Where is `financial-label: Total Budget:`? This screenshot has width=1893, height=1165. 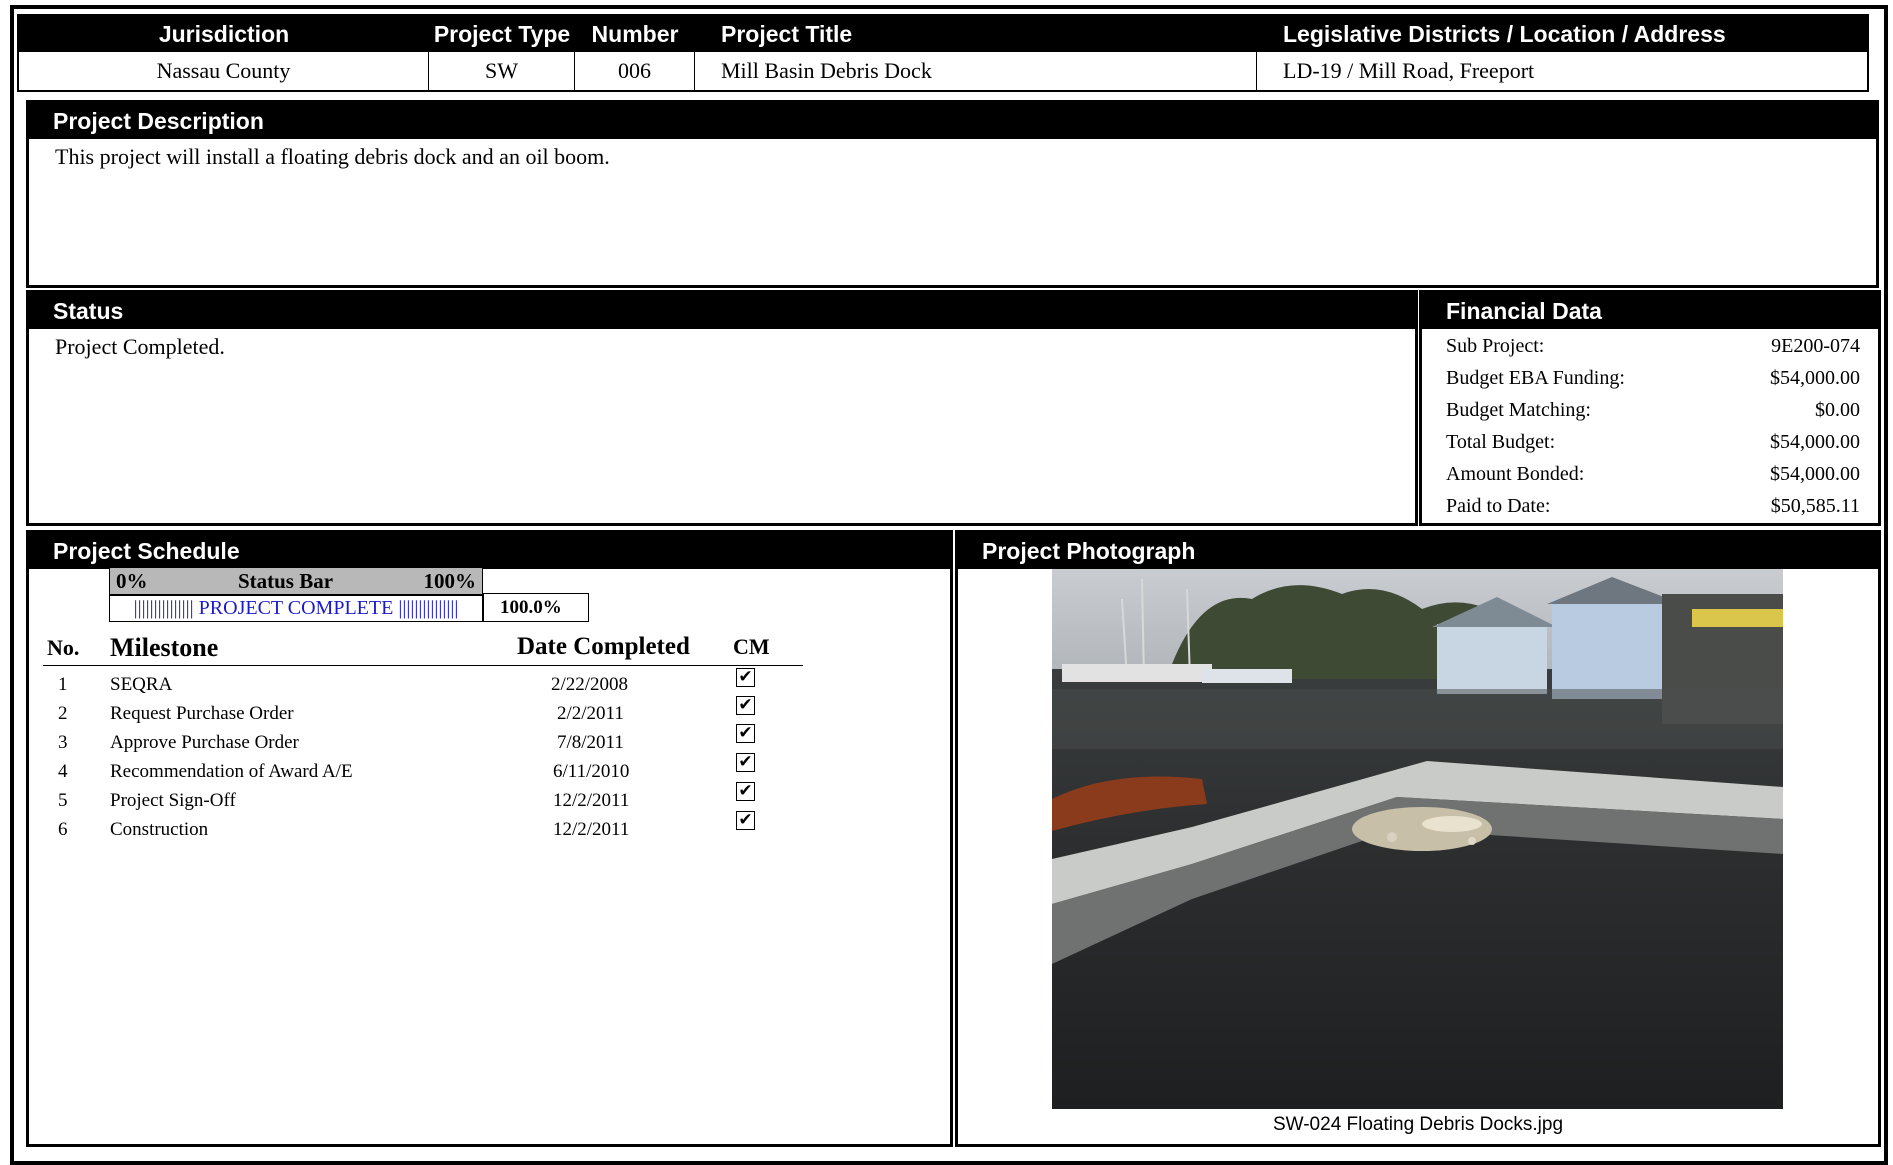
financial-label: Total Budget: is located at coordinates (1501, 441).